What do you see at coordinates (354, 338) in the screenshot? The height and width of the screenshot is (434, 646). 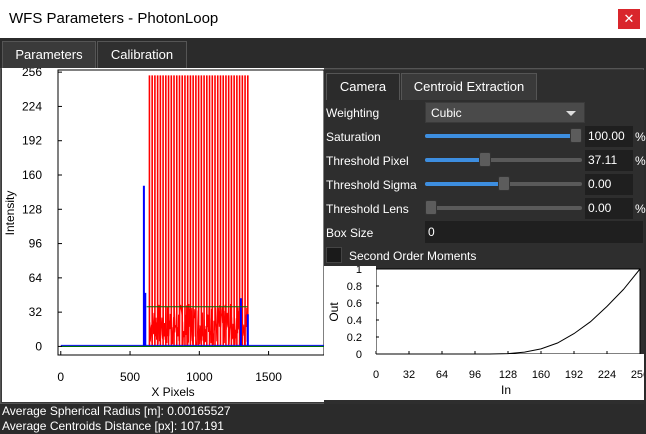 I see `y-tick-label: 0.2` at bounding box center [354, 338].